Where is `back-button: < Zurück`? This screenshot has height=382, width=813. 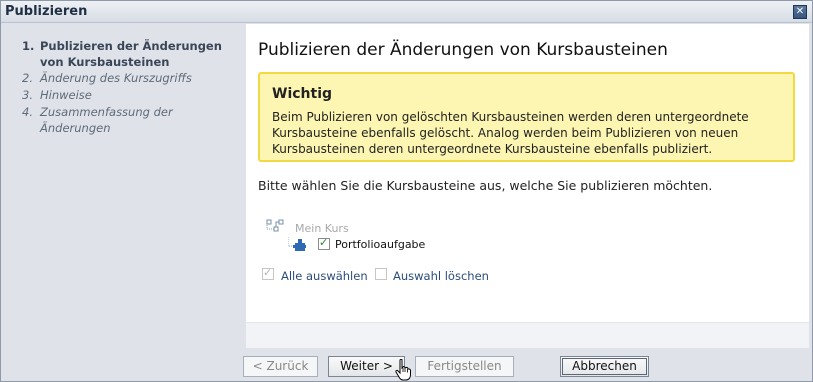 back-button: < Zurück is located at coordinates (280, 366).